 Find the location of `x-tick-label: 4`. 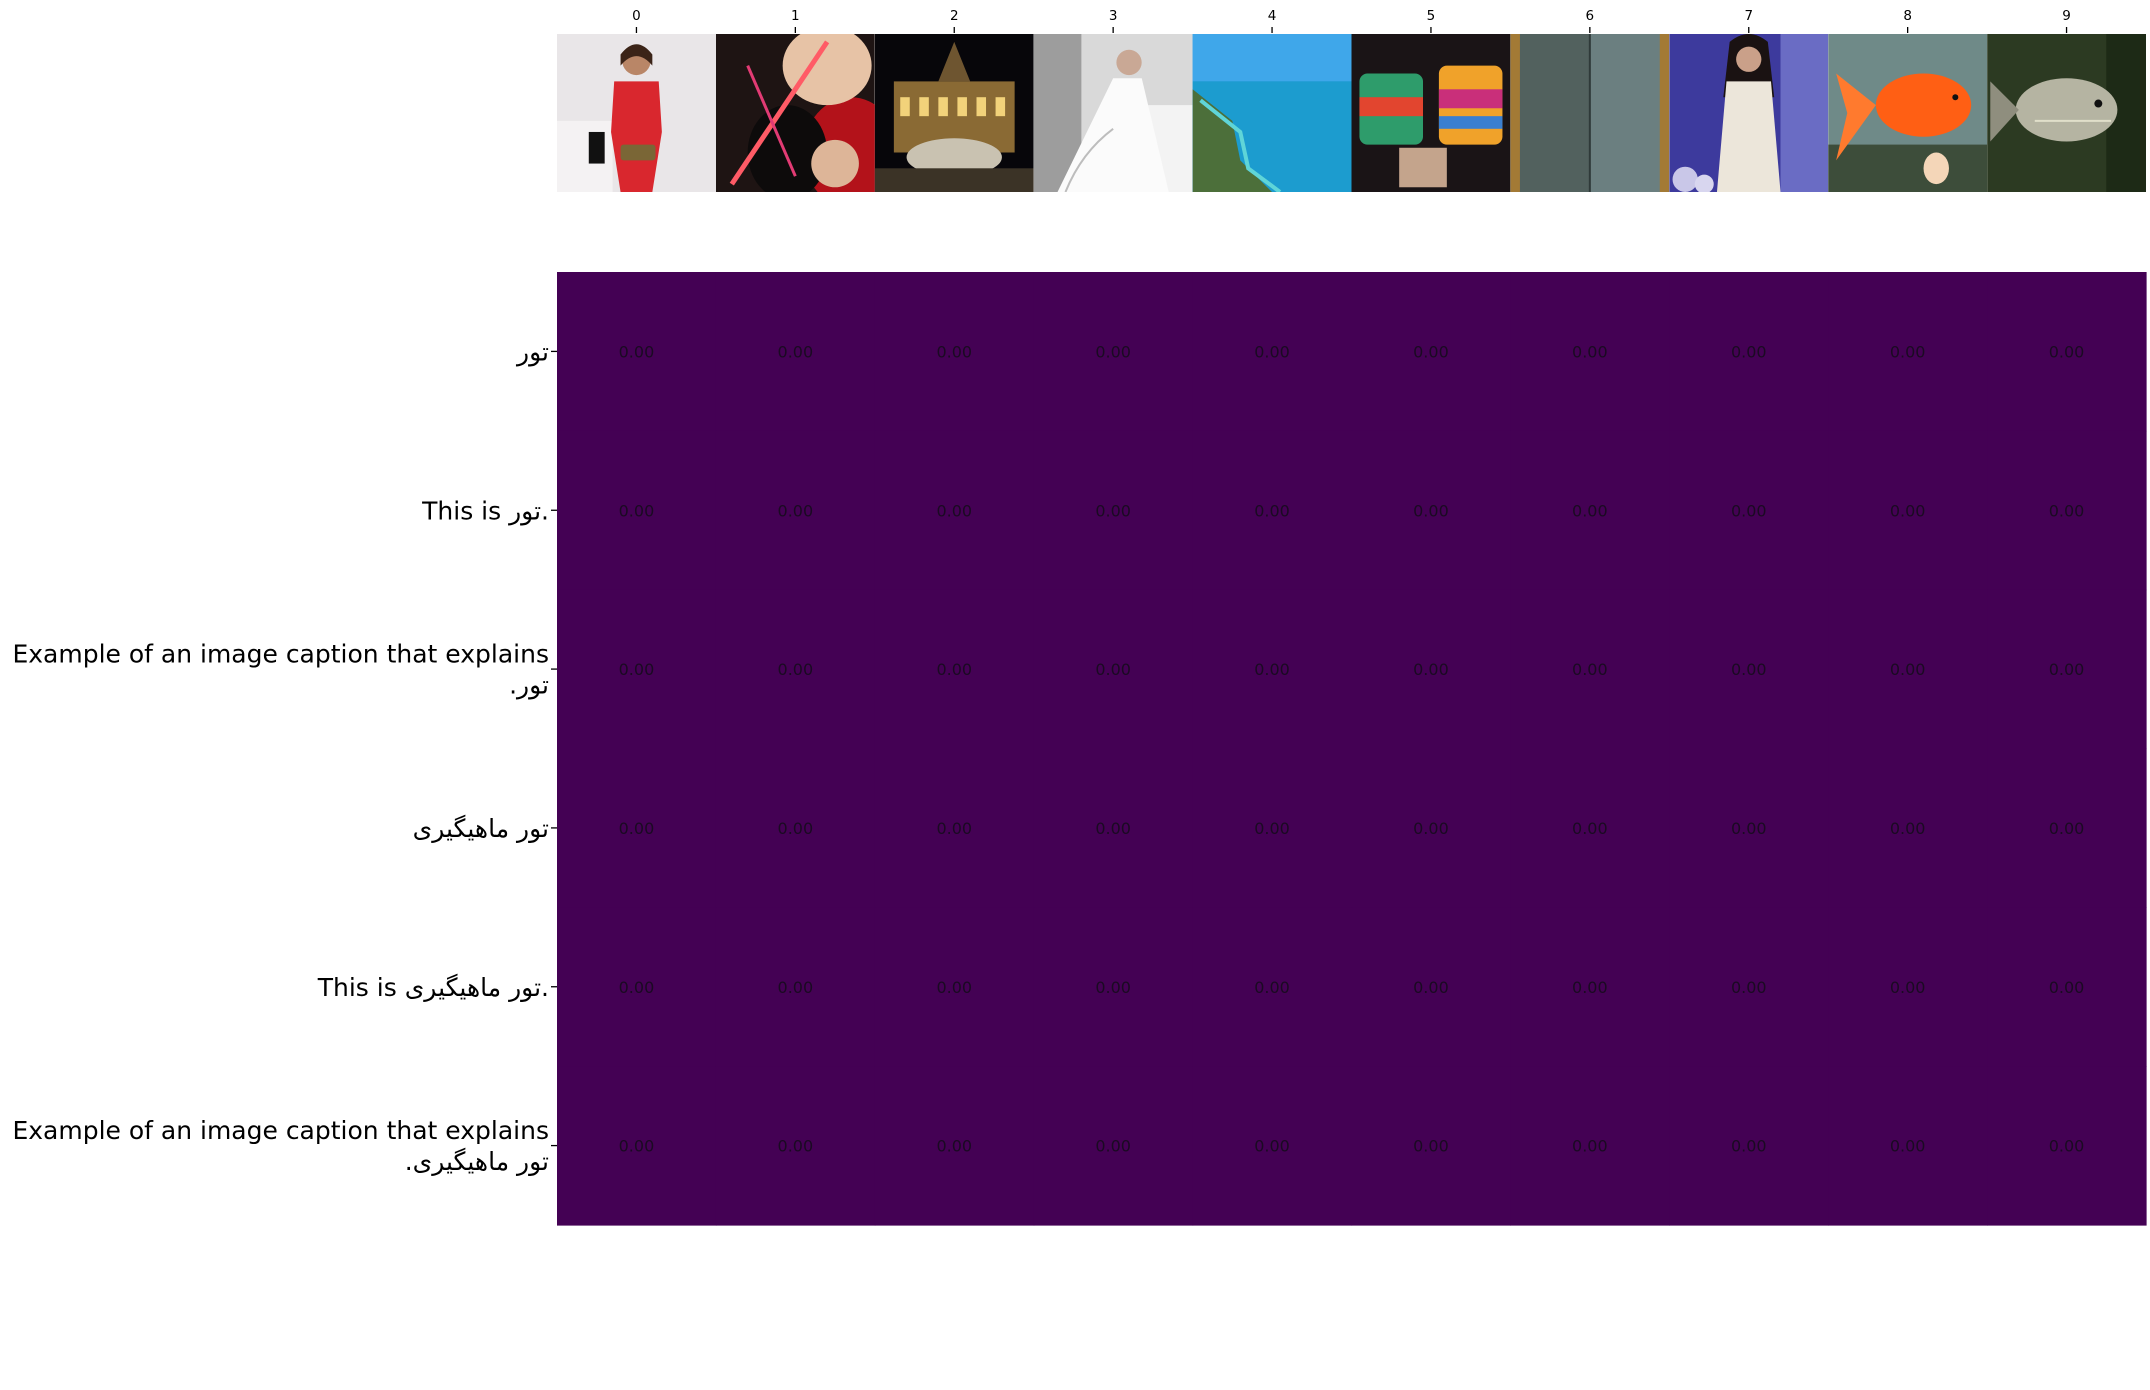

x-tick-label: 4 is located at coordinates (1272, 16).